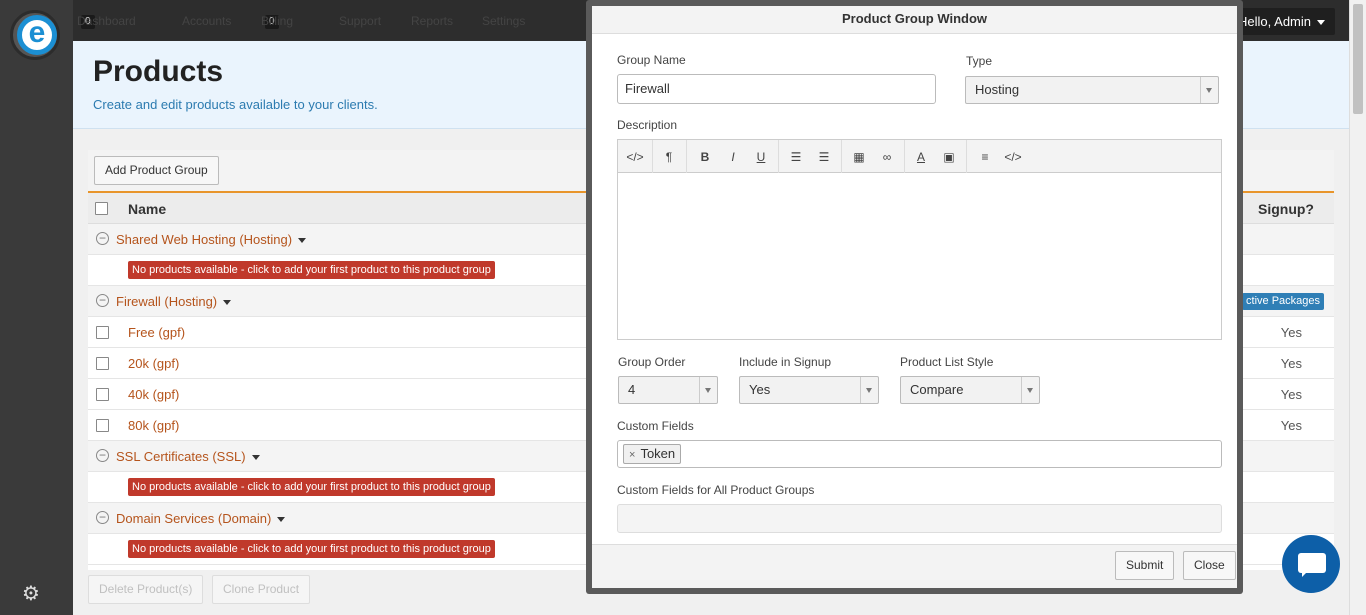 The image size is (1366, 615). I want to click on clone-product-button: Clone Product, so click(261, 589).